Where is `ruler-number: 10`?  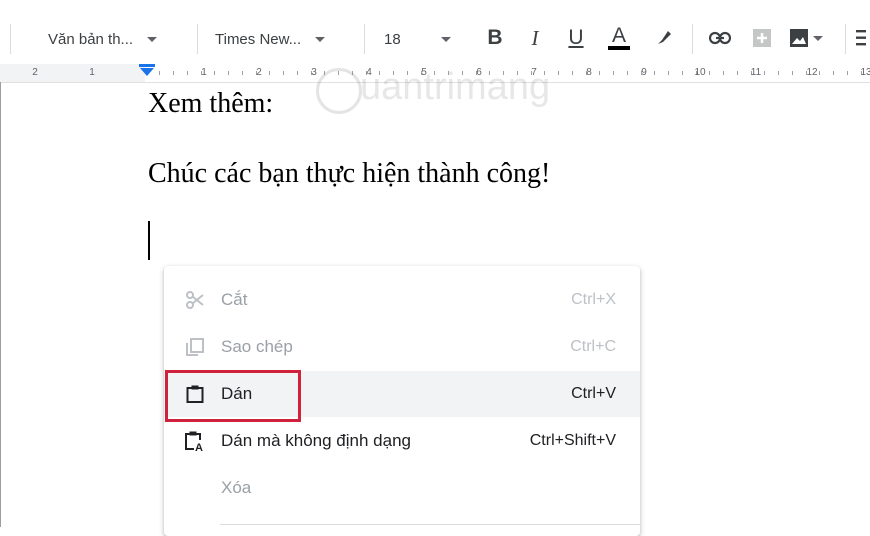 ruler-number: 10 is located at coordinates (700, 72).